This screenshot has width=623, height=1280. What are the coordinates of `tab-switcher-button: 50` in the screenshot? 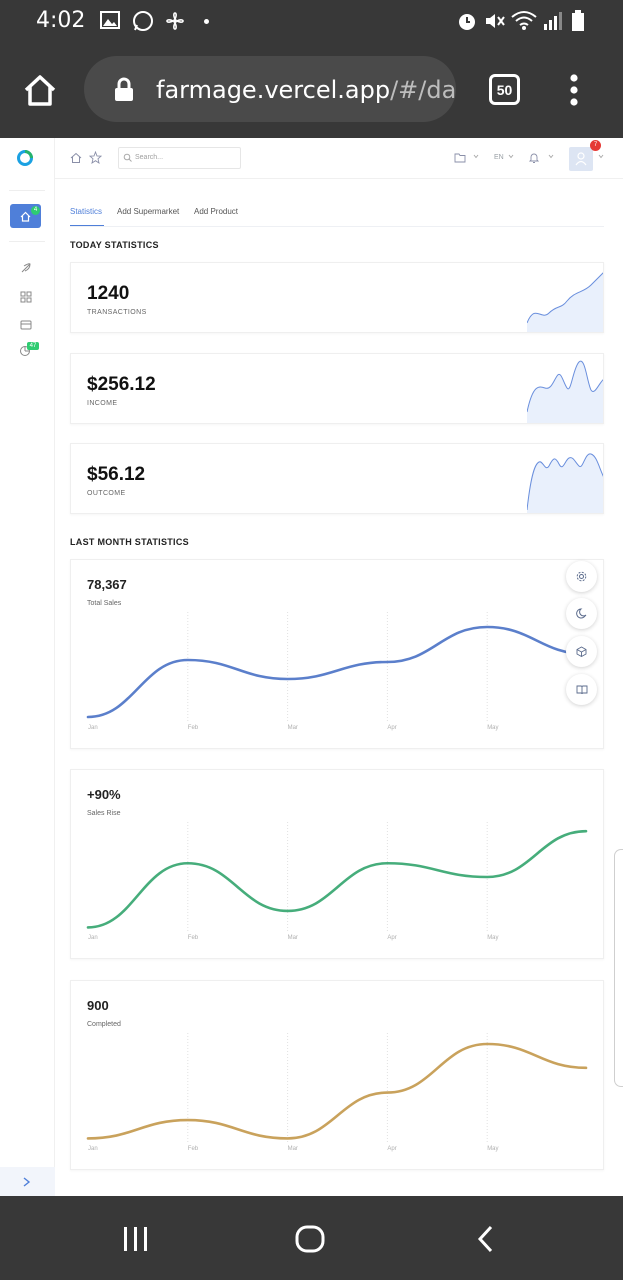 It's located at (504, 89).